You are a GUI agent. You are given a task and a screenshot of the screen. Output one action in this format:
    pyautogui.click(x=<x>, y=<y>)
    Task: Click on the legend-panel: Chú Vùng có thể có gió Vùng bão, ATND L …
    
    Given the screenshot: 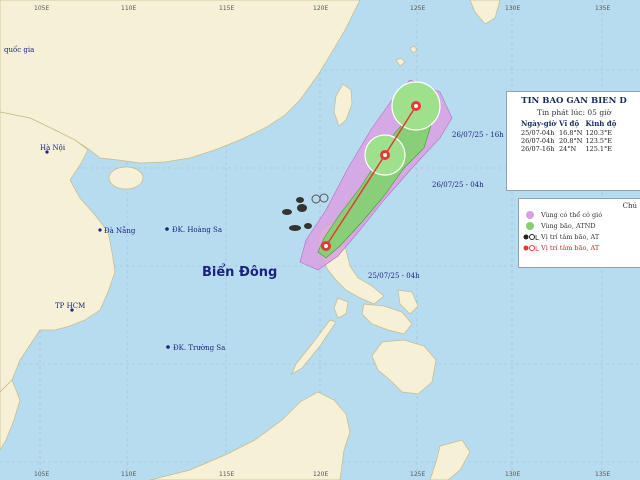 What is the action you would take?
    pyautogui.click(x=579, y=233)
    